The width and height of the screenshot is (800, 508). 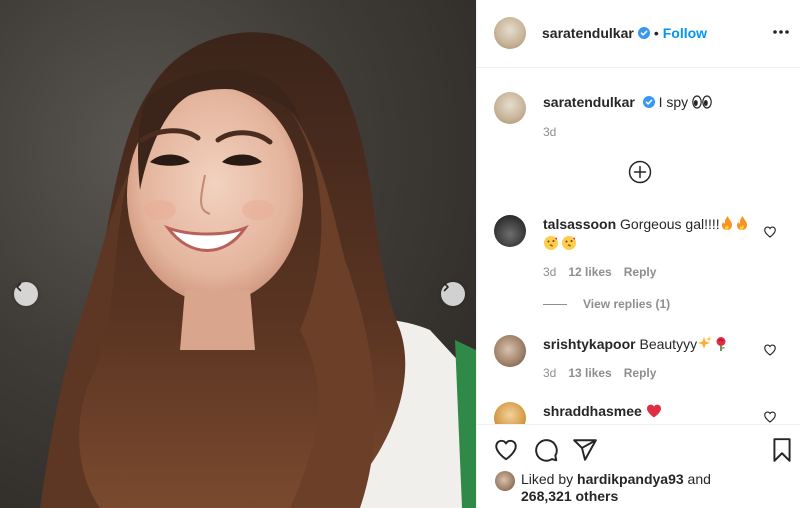 I want to click on caption: saratendulkar I spy 3d, so click(x=638, y=115).